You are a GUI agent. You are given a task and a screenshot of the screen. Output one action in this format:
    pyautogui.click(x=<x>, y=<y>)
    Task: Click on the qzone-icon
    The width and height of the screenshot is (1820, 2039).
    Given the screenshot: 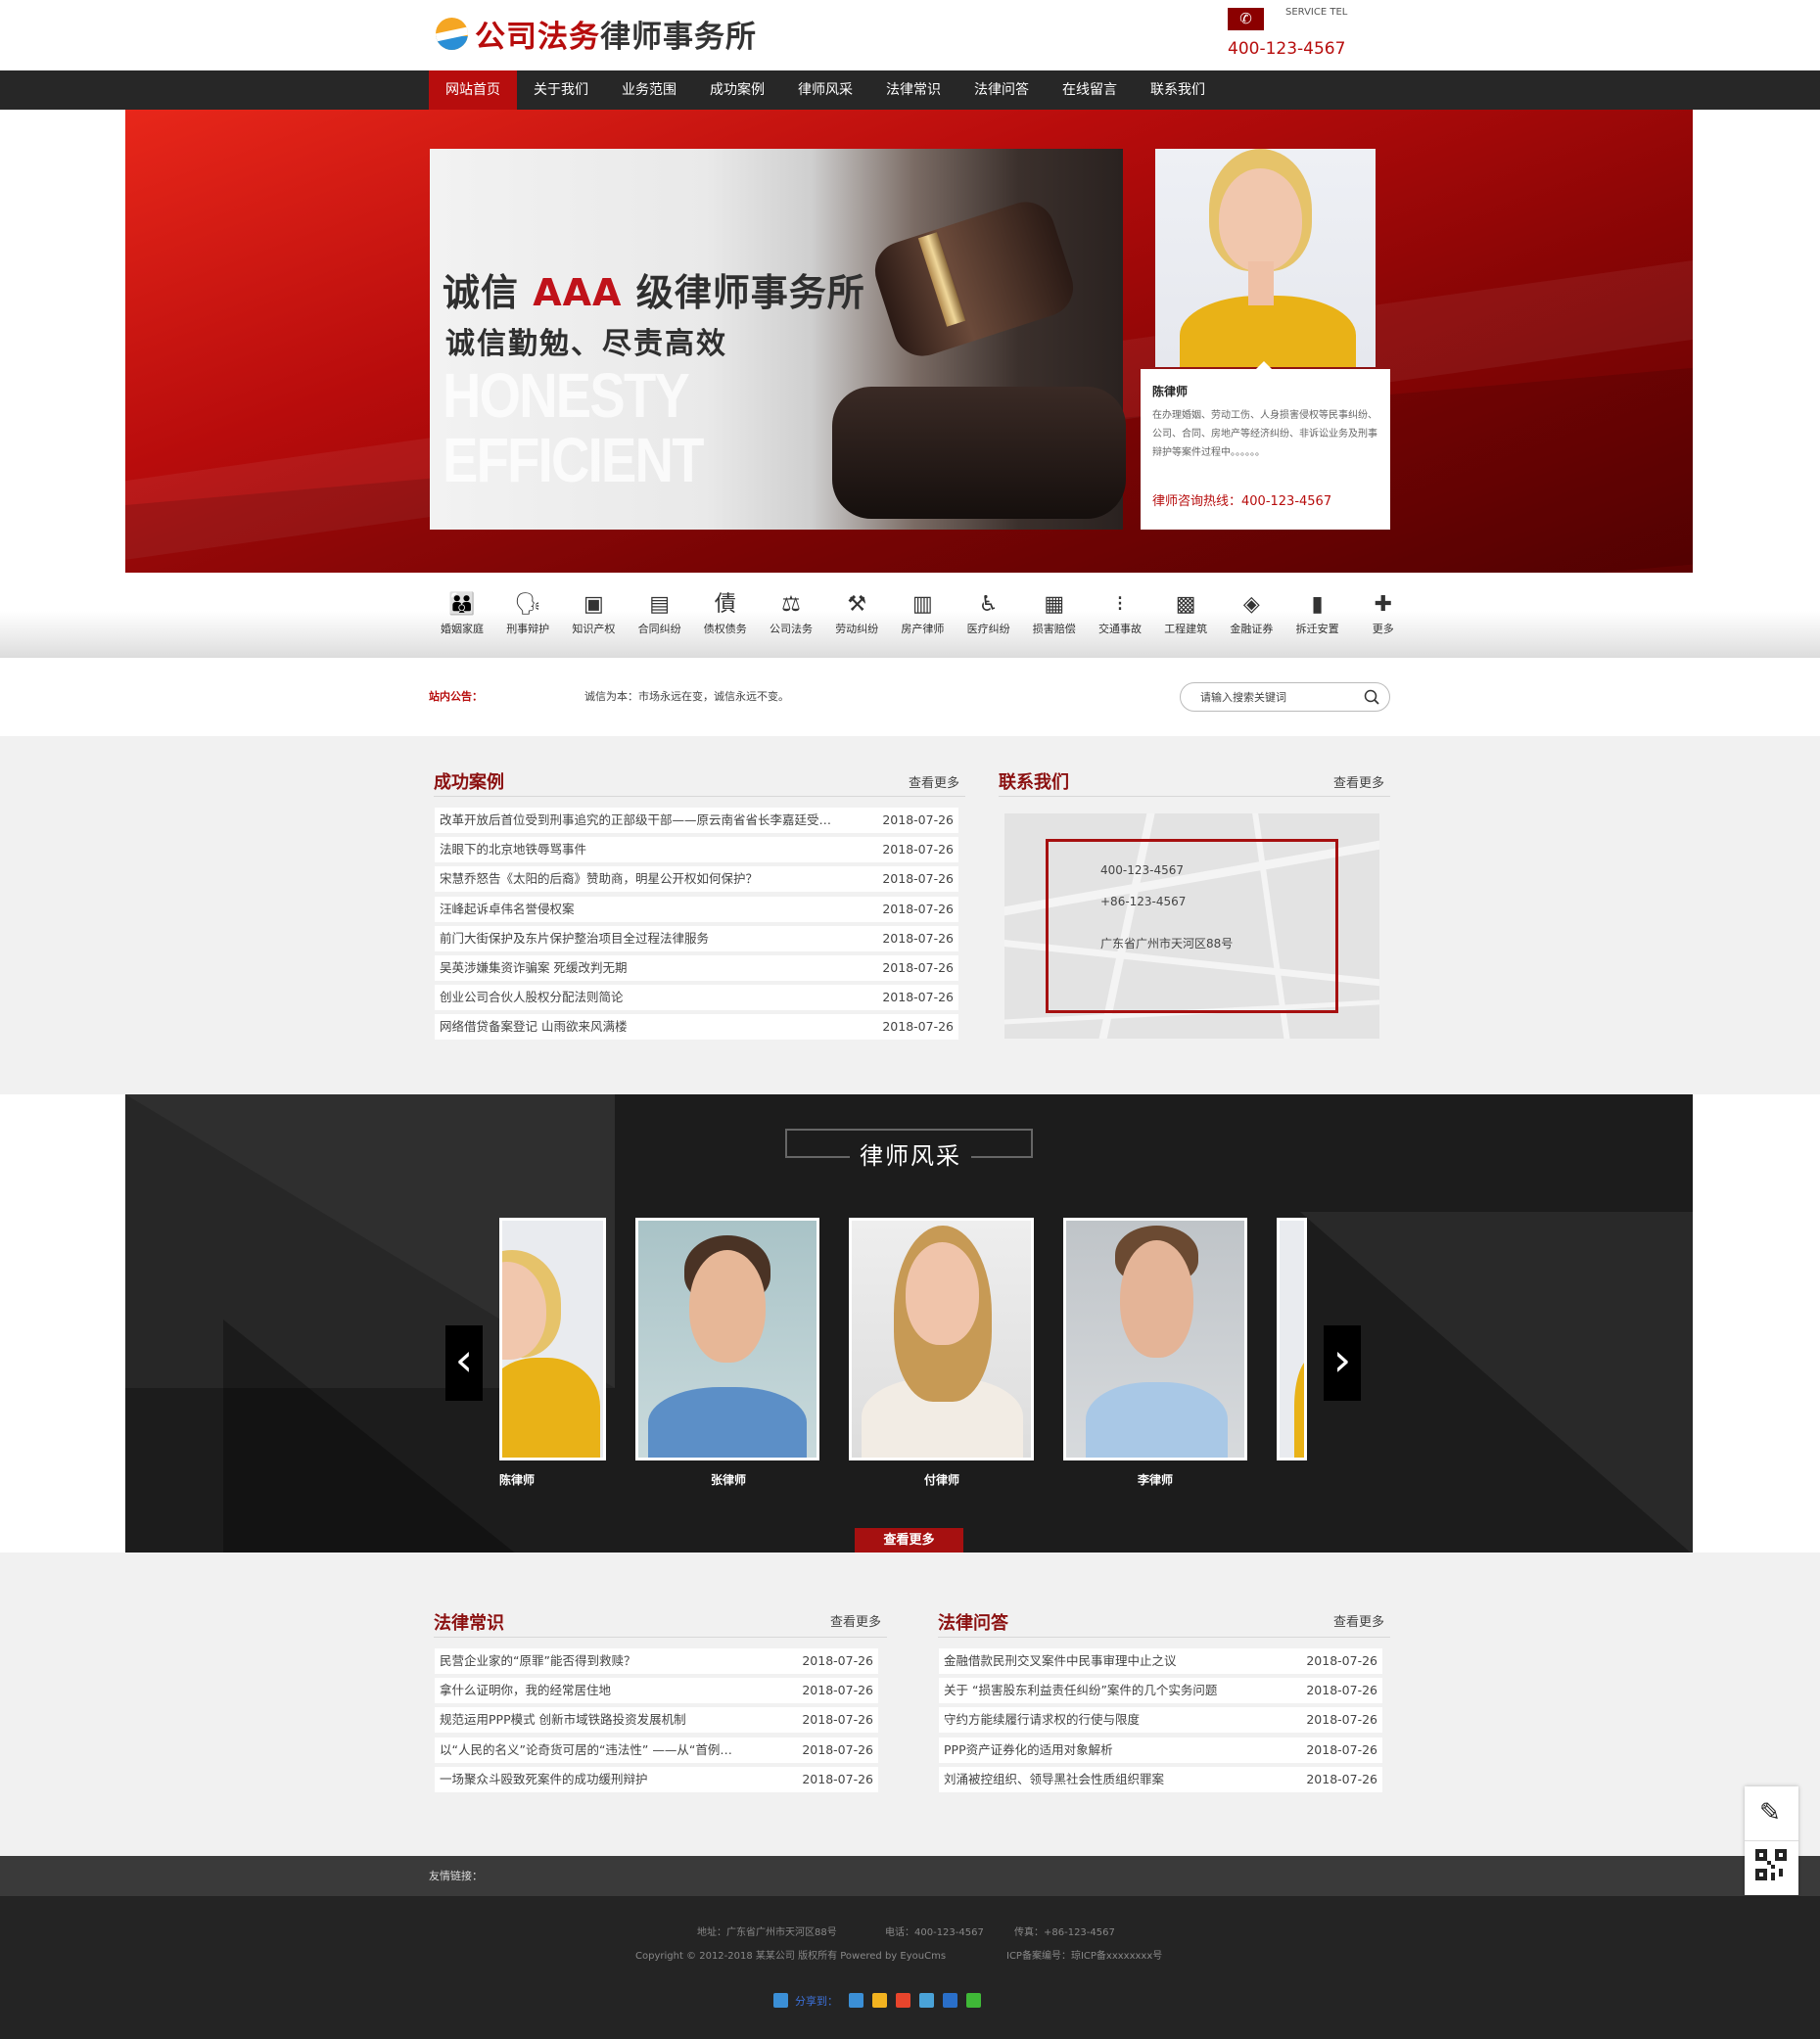 What is the action you would take?
    pyautogui.click(x=879, y=2000)
    